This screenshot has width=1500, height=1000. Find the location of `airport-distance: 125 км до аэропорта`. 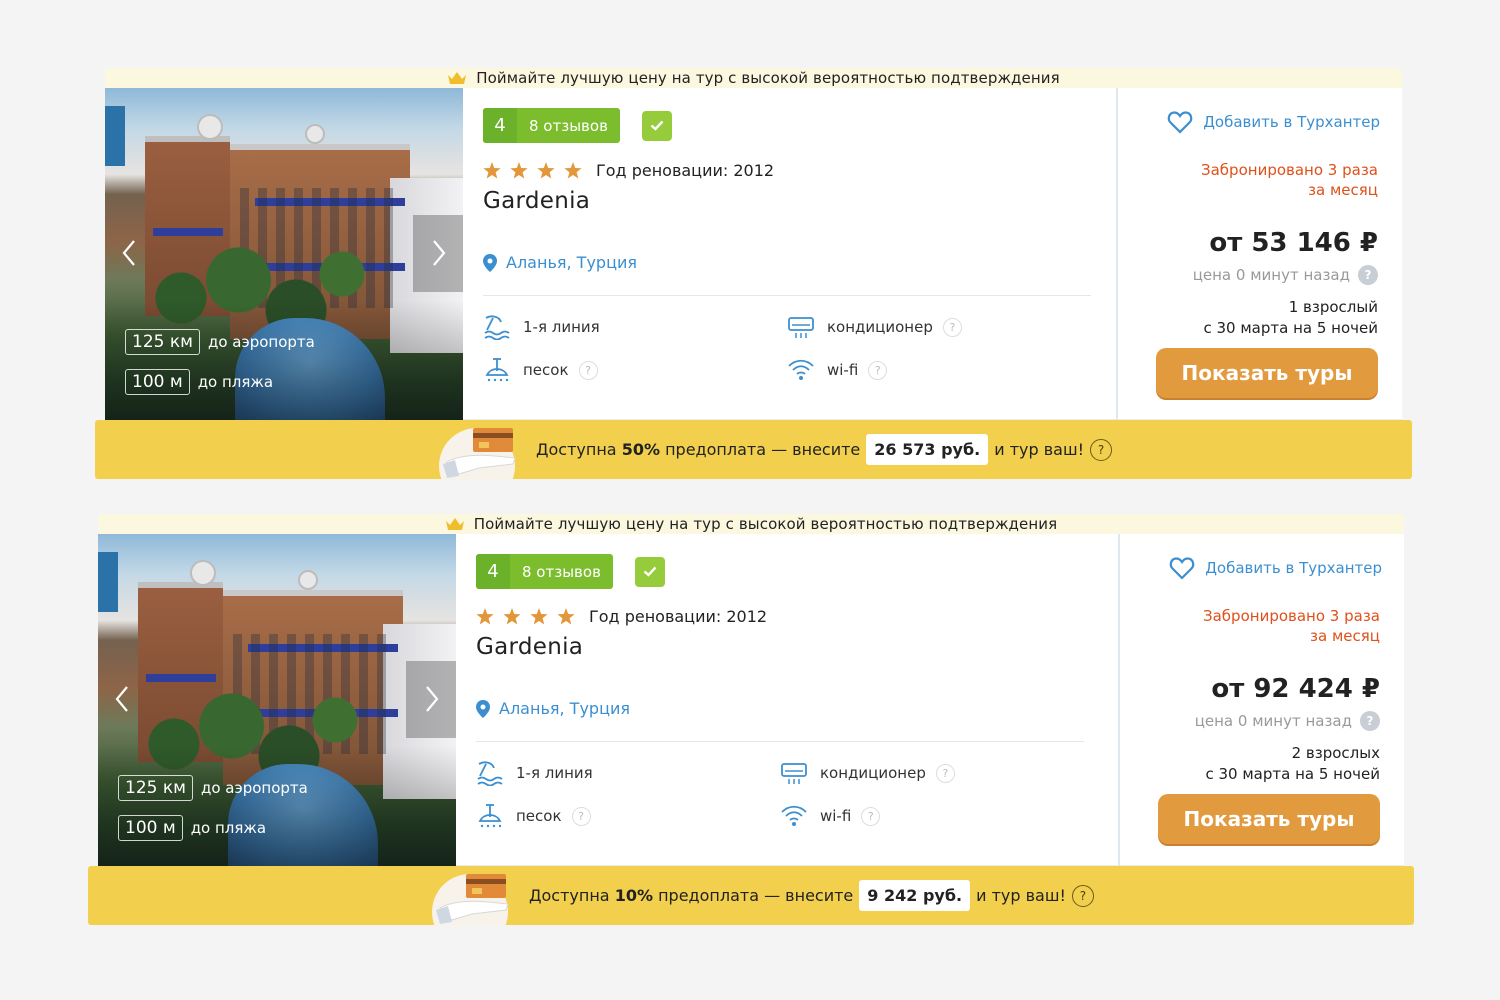

airport-distance: 125 км до аэропорта is located at coordinates (213, 788).